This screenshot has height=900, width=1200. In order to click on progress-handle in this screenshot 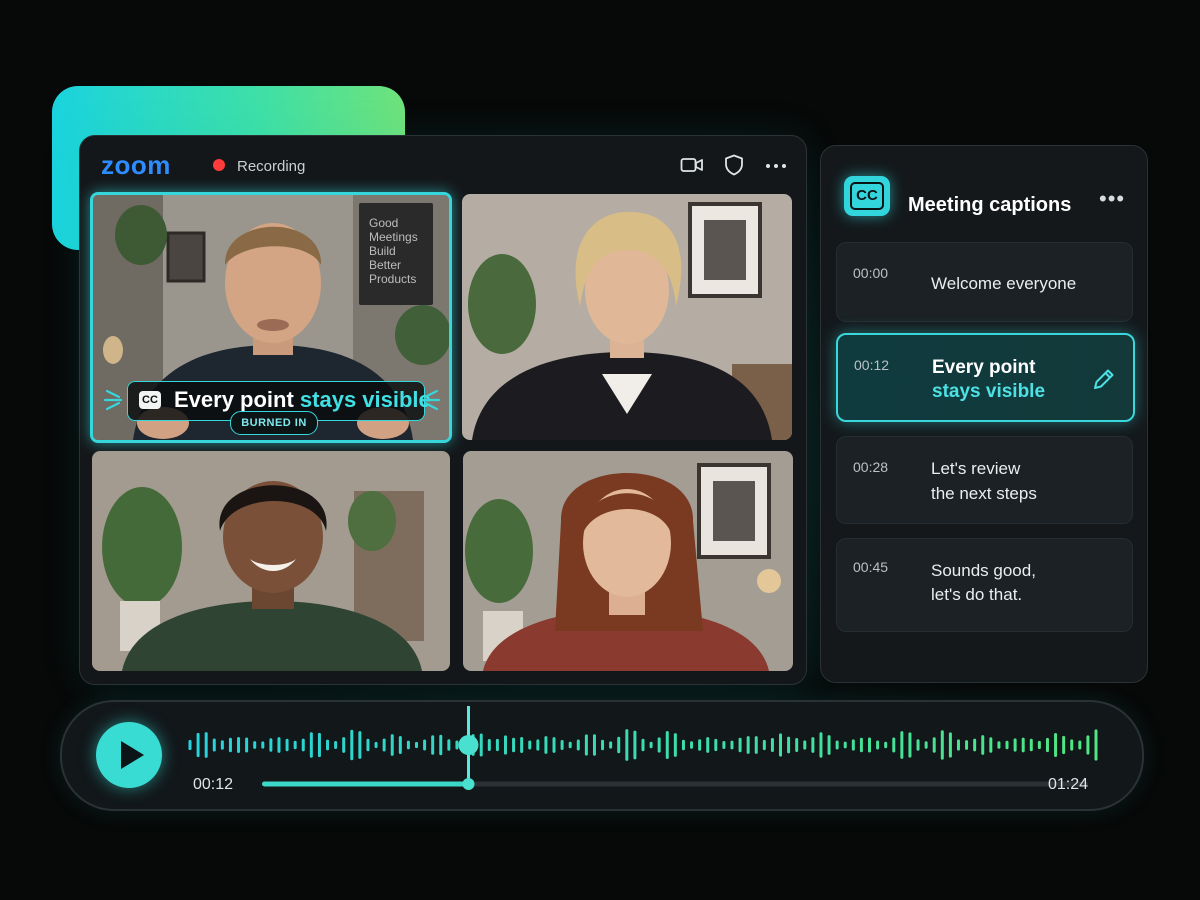, I will do `click(468, 784)`.